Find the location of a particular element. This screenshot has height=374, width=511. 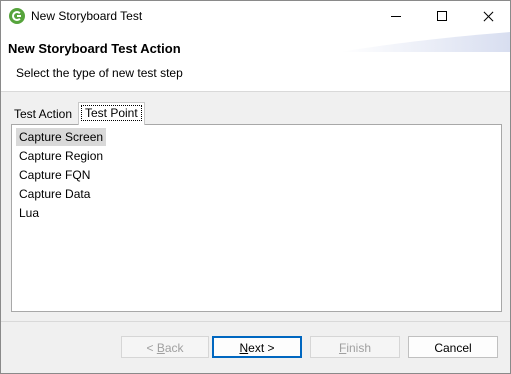

next-button-mnemonic: N is located at coordinates (244, 348).